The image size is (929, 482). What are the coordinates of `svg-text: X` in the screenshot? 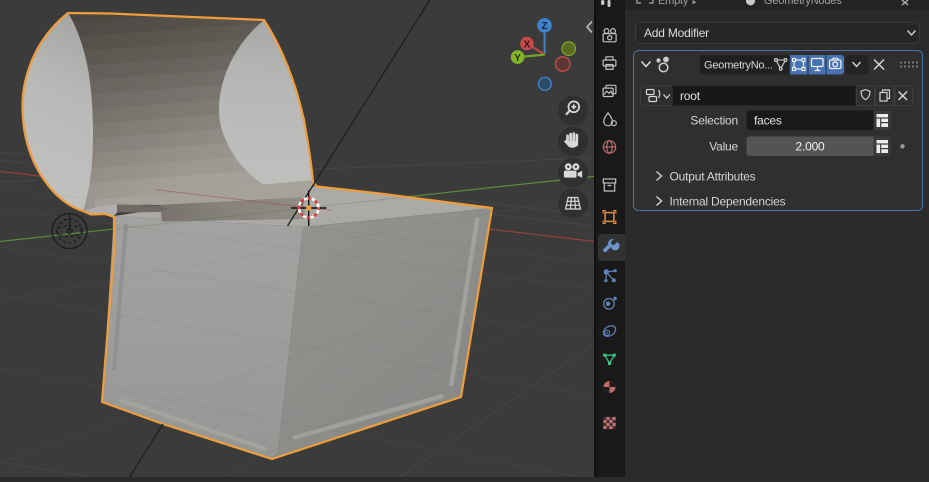 It's located at (527, 44).